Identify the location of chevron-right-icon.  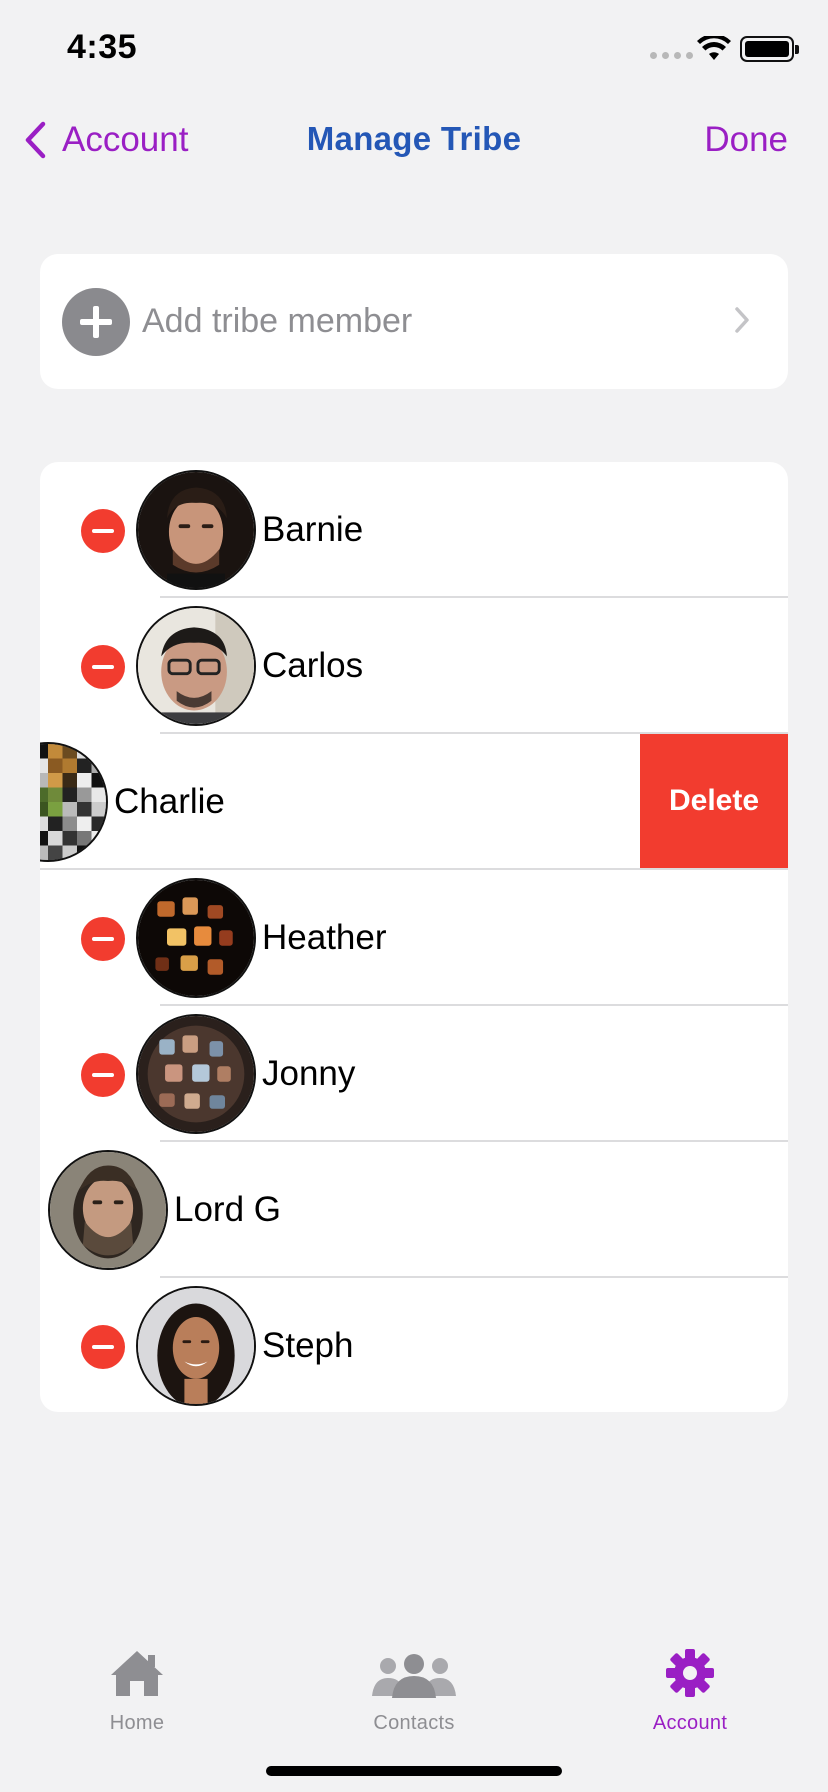
(742, 320).